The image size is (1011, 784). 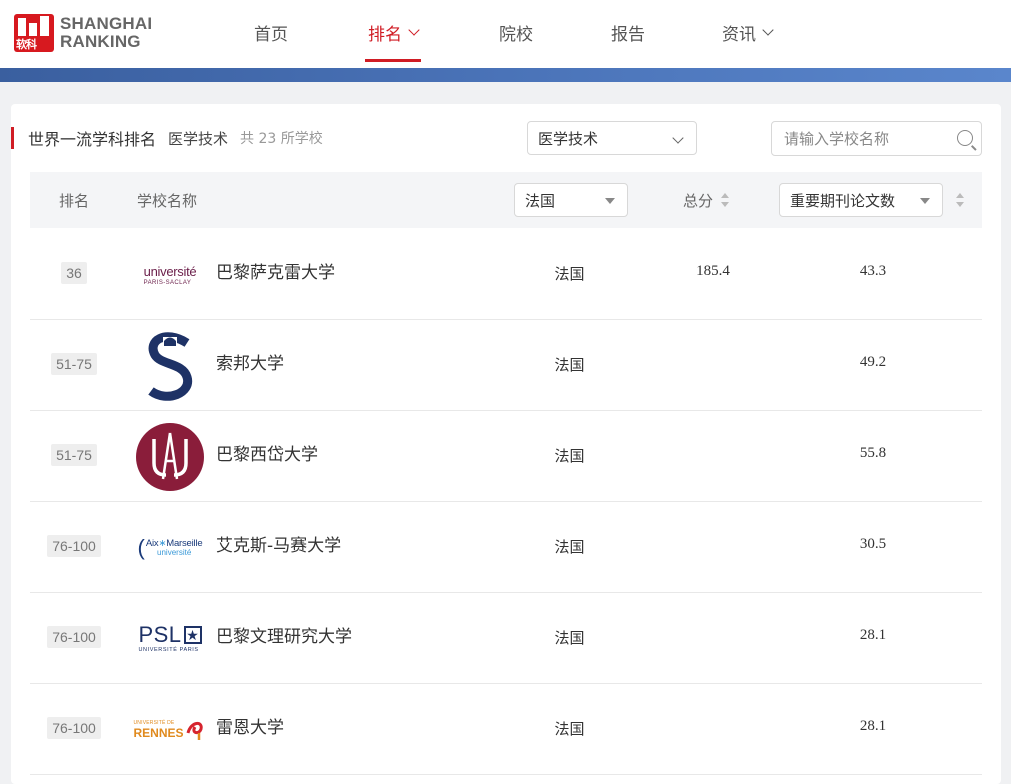 I want to click on papers-cell: 49.2, so click(x=873, y=362).